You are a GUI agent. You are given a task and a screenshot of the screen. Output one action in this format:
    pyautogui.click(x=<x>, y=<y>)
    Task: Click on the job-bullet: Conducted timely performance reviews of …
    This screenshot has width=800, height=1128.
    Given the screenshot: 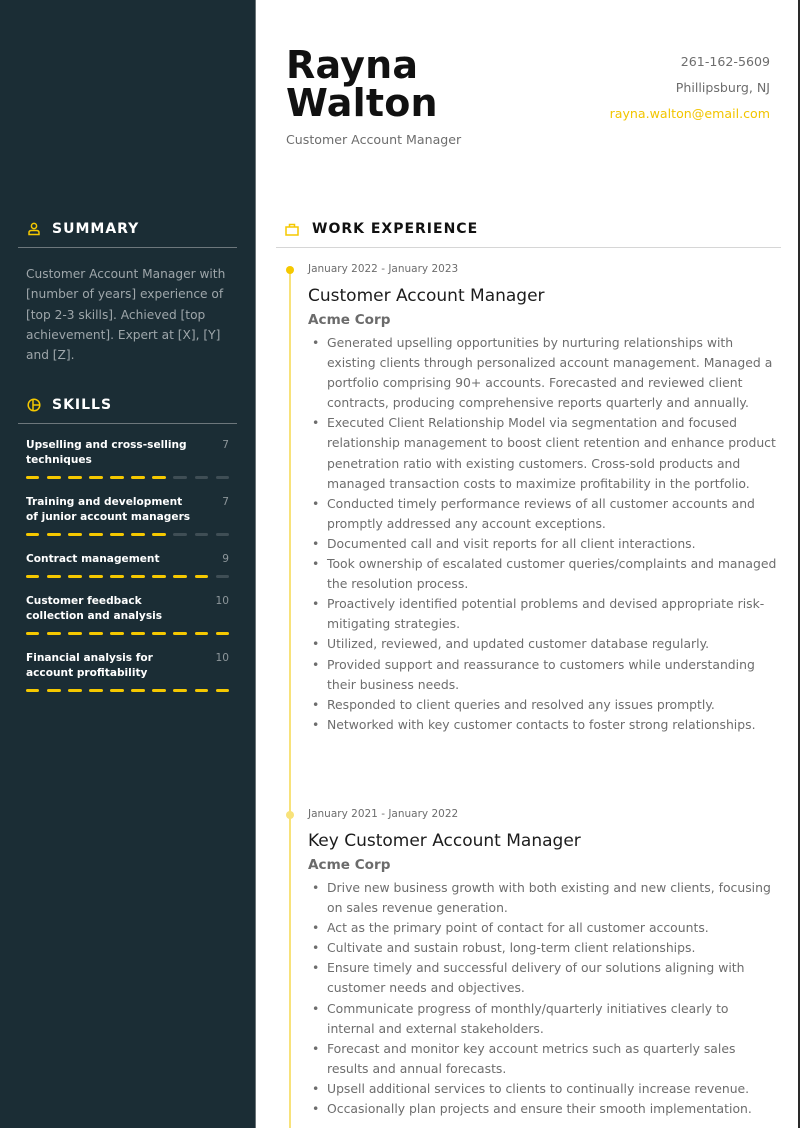 What is the action you would take?
    pyautogui.click(x=543, y=514)
    